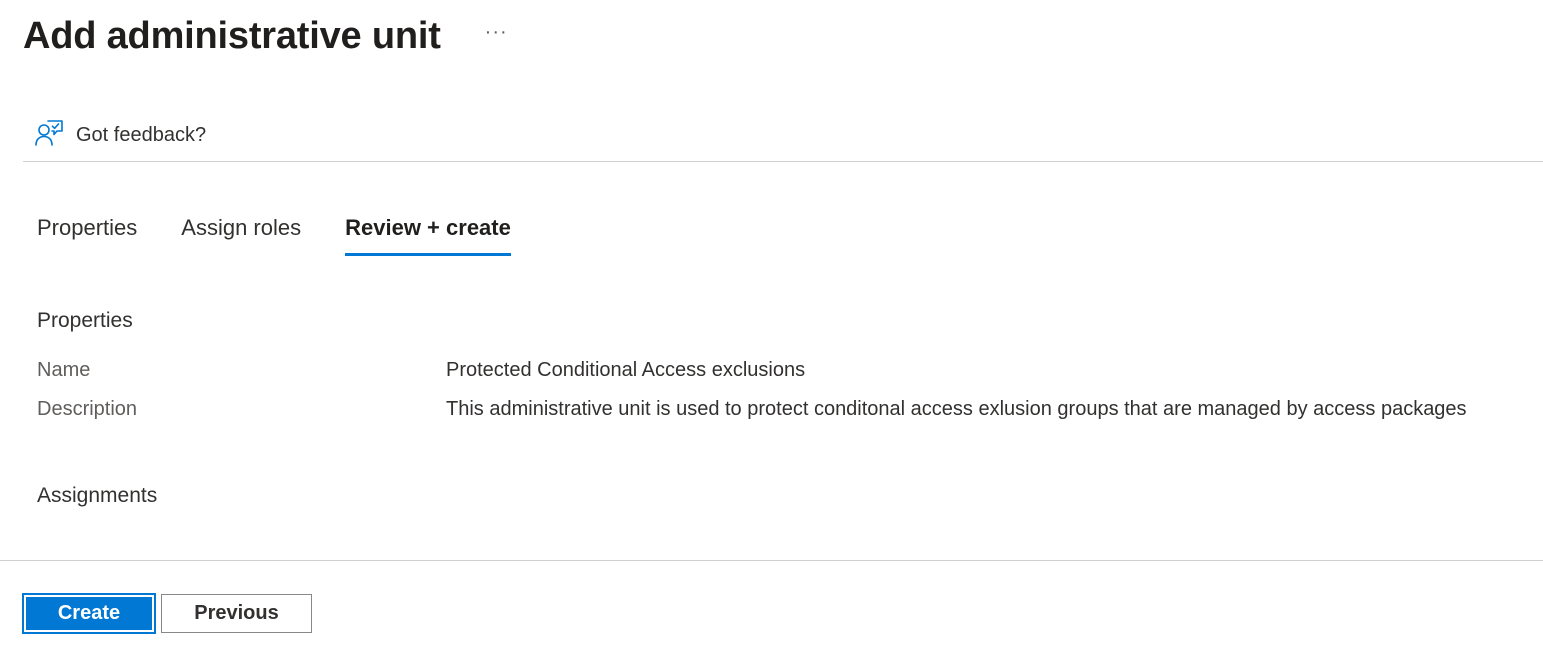 This screenshot has width=1543, height=646. I want to click on create-button: Create, so click(89, 613).